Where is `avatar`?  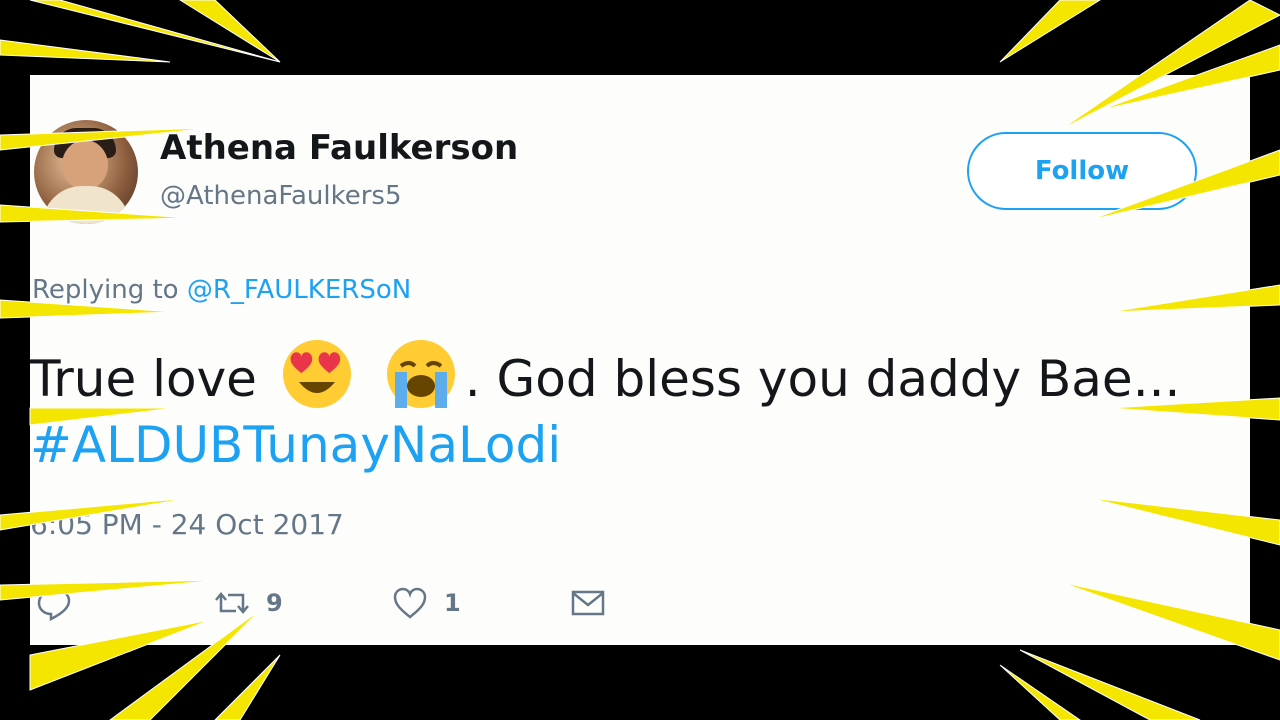
avatar is located at coordinates (86, 172).